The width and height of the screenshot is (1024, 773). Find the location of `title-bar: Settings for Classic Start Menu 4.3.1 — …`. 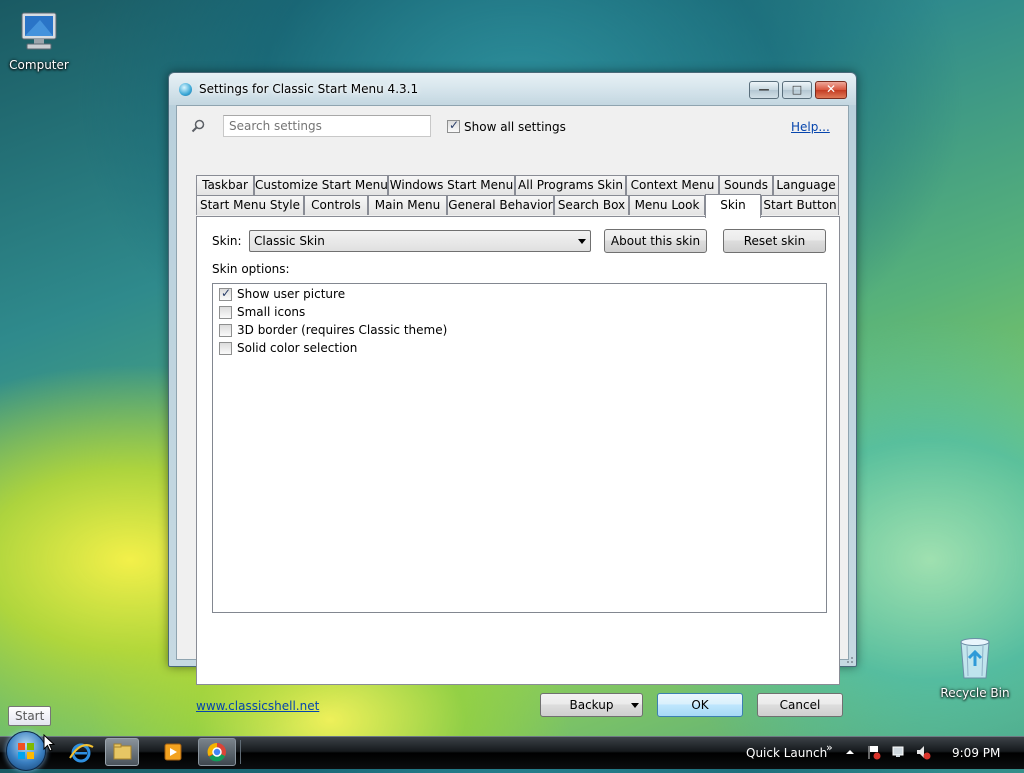

title-bar: Settings for Classic Start Menu 4.3.1 — … is located at coordinates (512, 89).